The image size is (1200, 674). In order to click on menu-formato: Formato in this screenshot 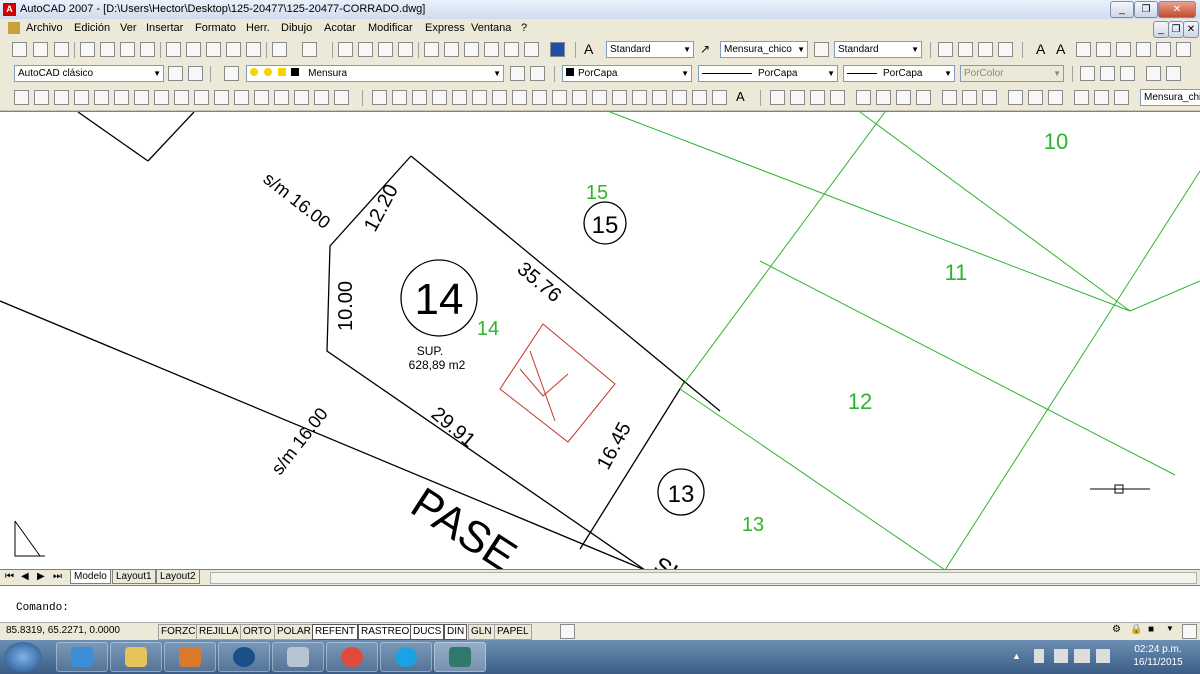, I will do `click(215, 28)`.